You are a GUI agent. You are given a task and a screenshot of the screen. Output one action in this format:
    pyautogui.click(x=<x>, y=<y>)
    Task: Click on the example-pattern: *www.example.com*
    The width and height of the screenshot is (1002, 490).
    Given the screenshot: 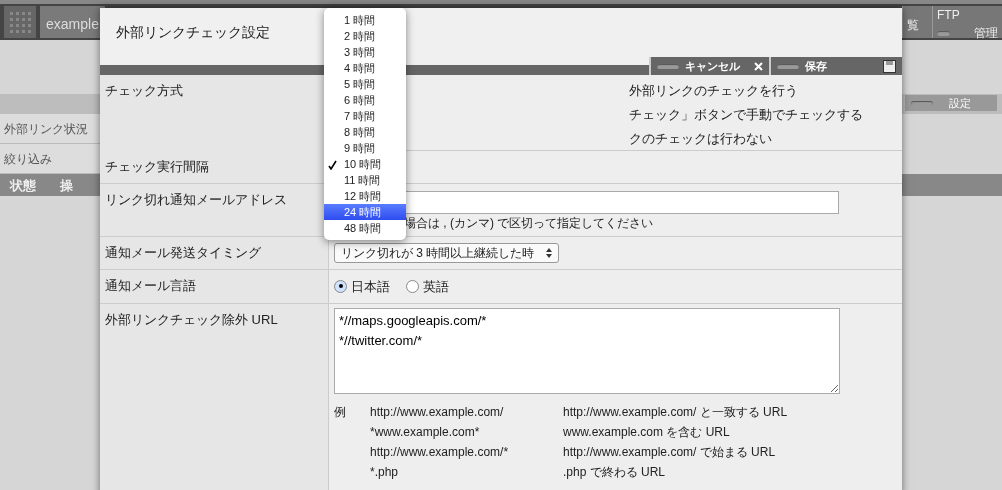 What is the action you would take?
    pyautogui.click(x=466, y=432)
    